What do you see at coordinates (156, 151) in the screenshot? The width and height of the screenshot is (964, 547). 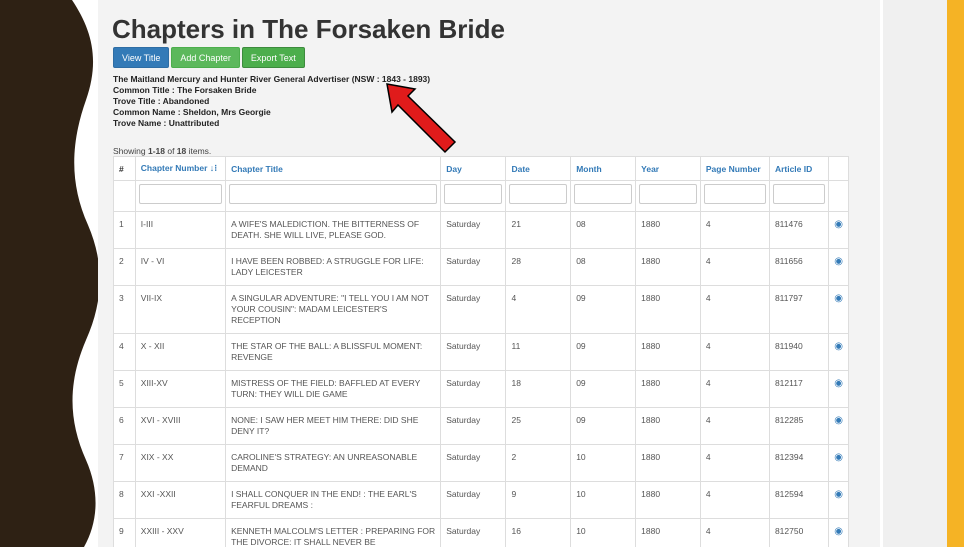 I see `summary-range: 1-18` at bounding box center [156, 151].